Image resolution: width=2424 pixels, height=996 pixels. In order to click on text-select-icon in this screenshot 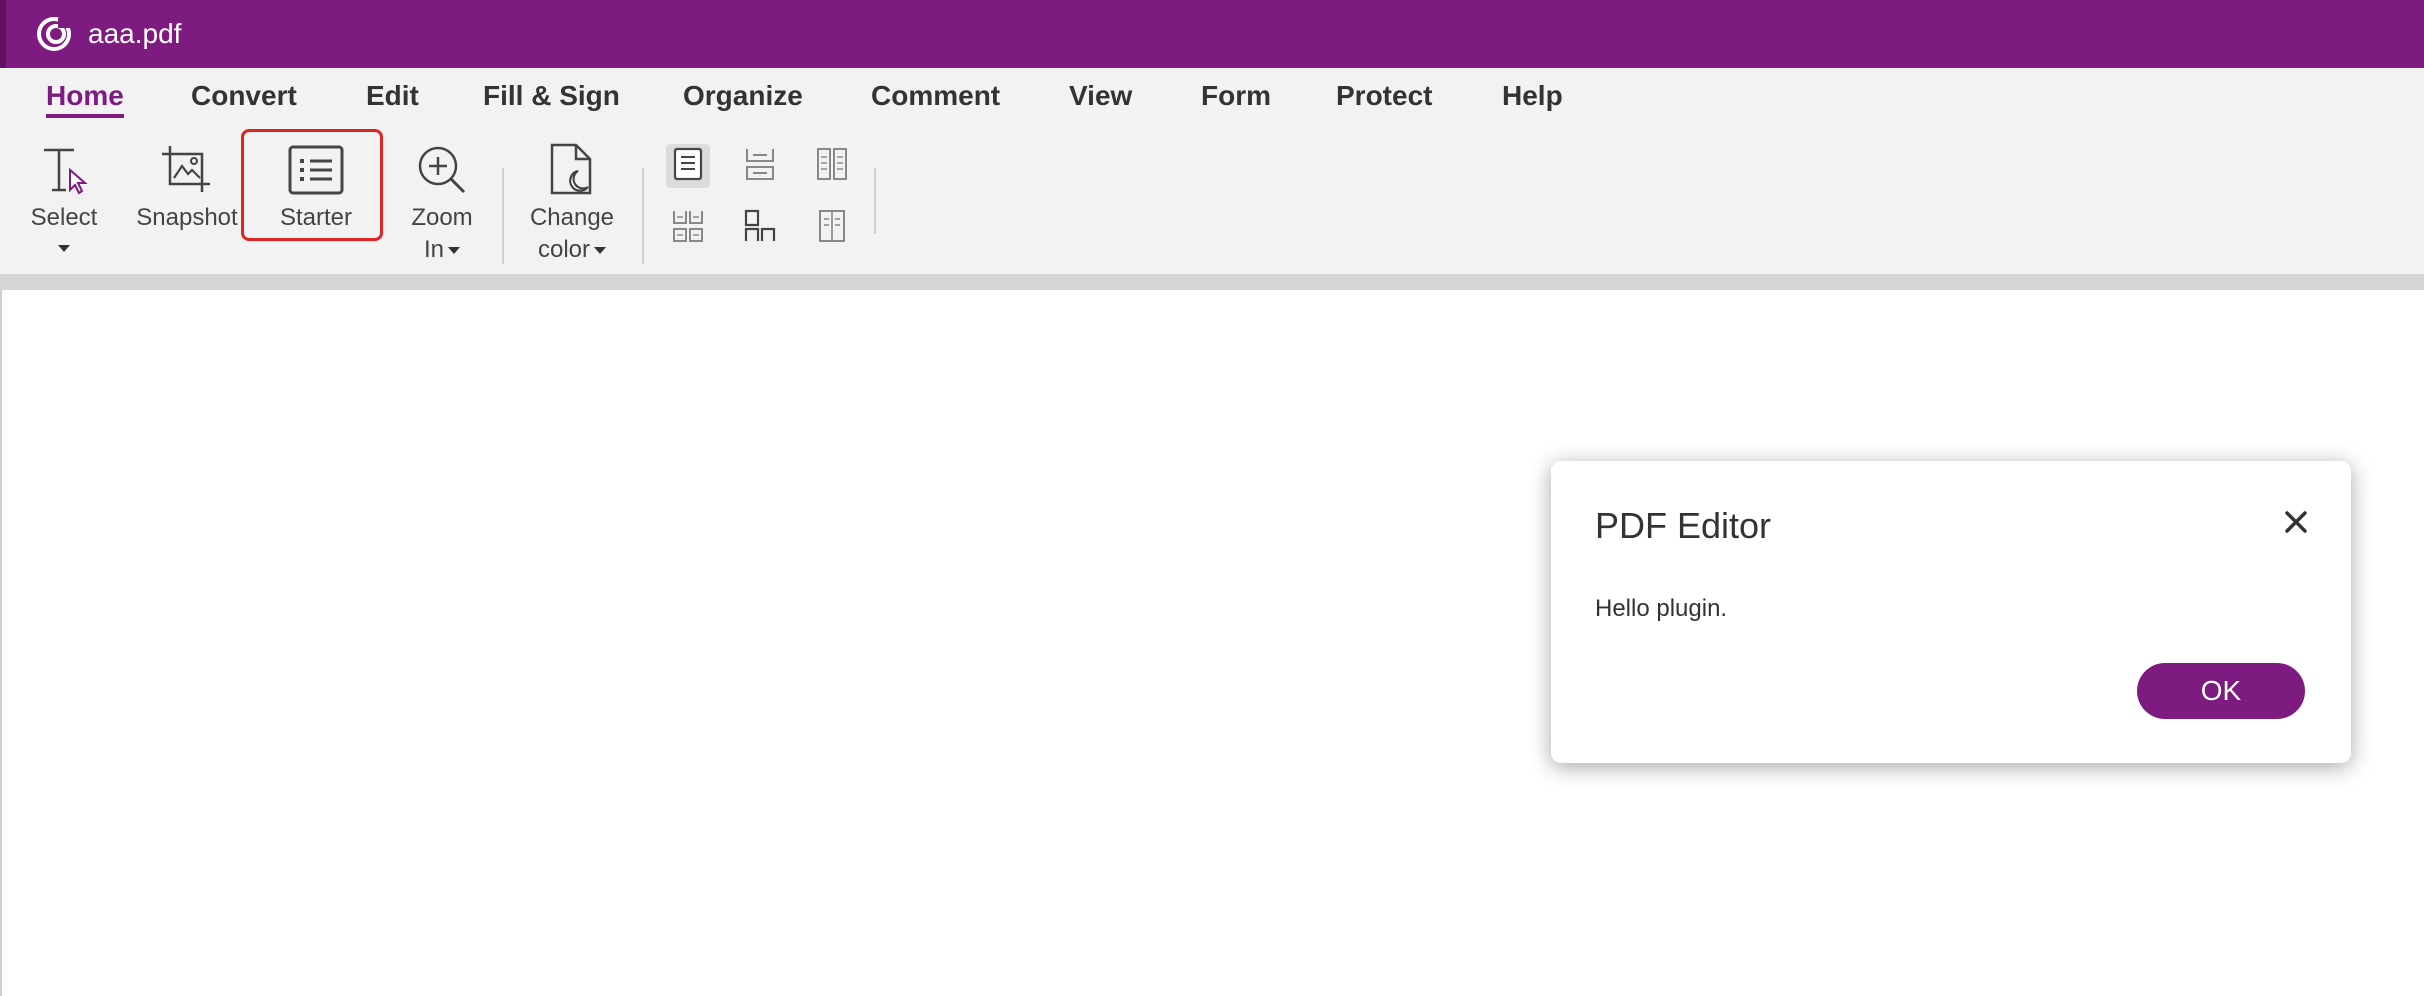, I will do `click(64, 170)`.